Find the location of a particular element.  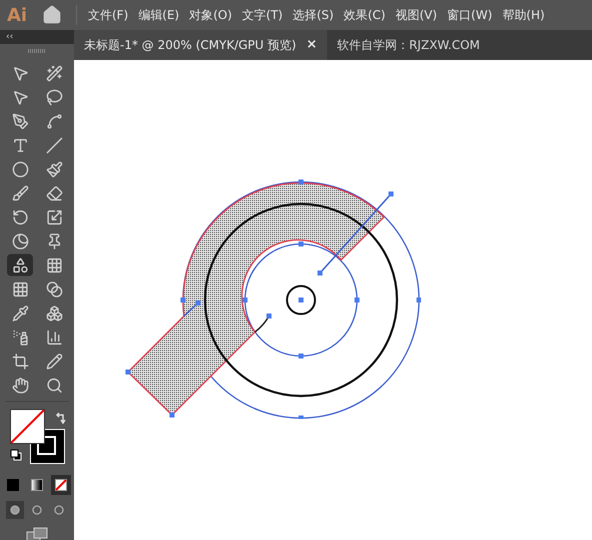

menu-item: 对象(O) is located at coordinates (211, 15).